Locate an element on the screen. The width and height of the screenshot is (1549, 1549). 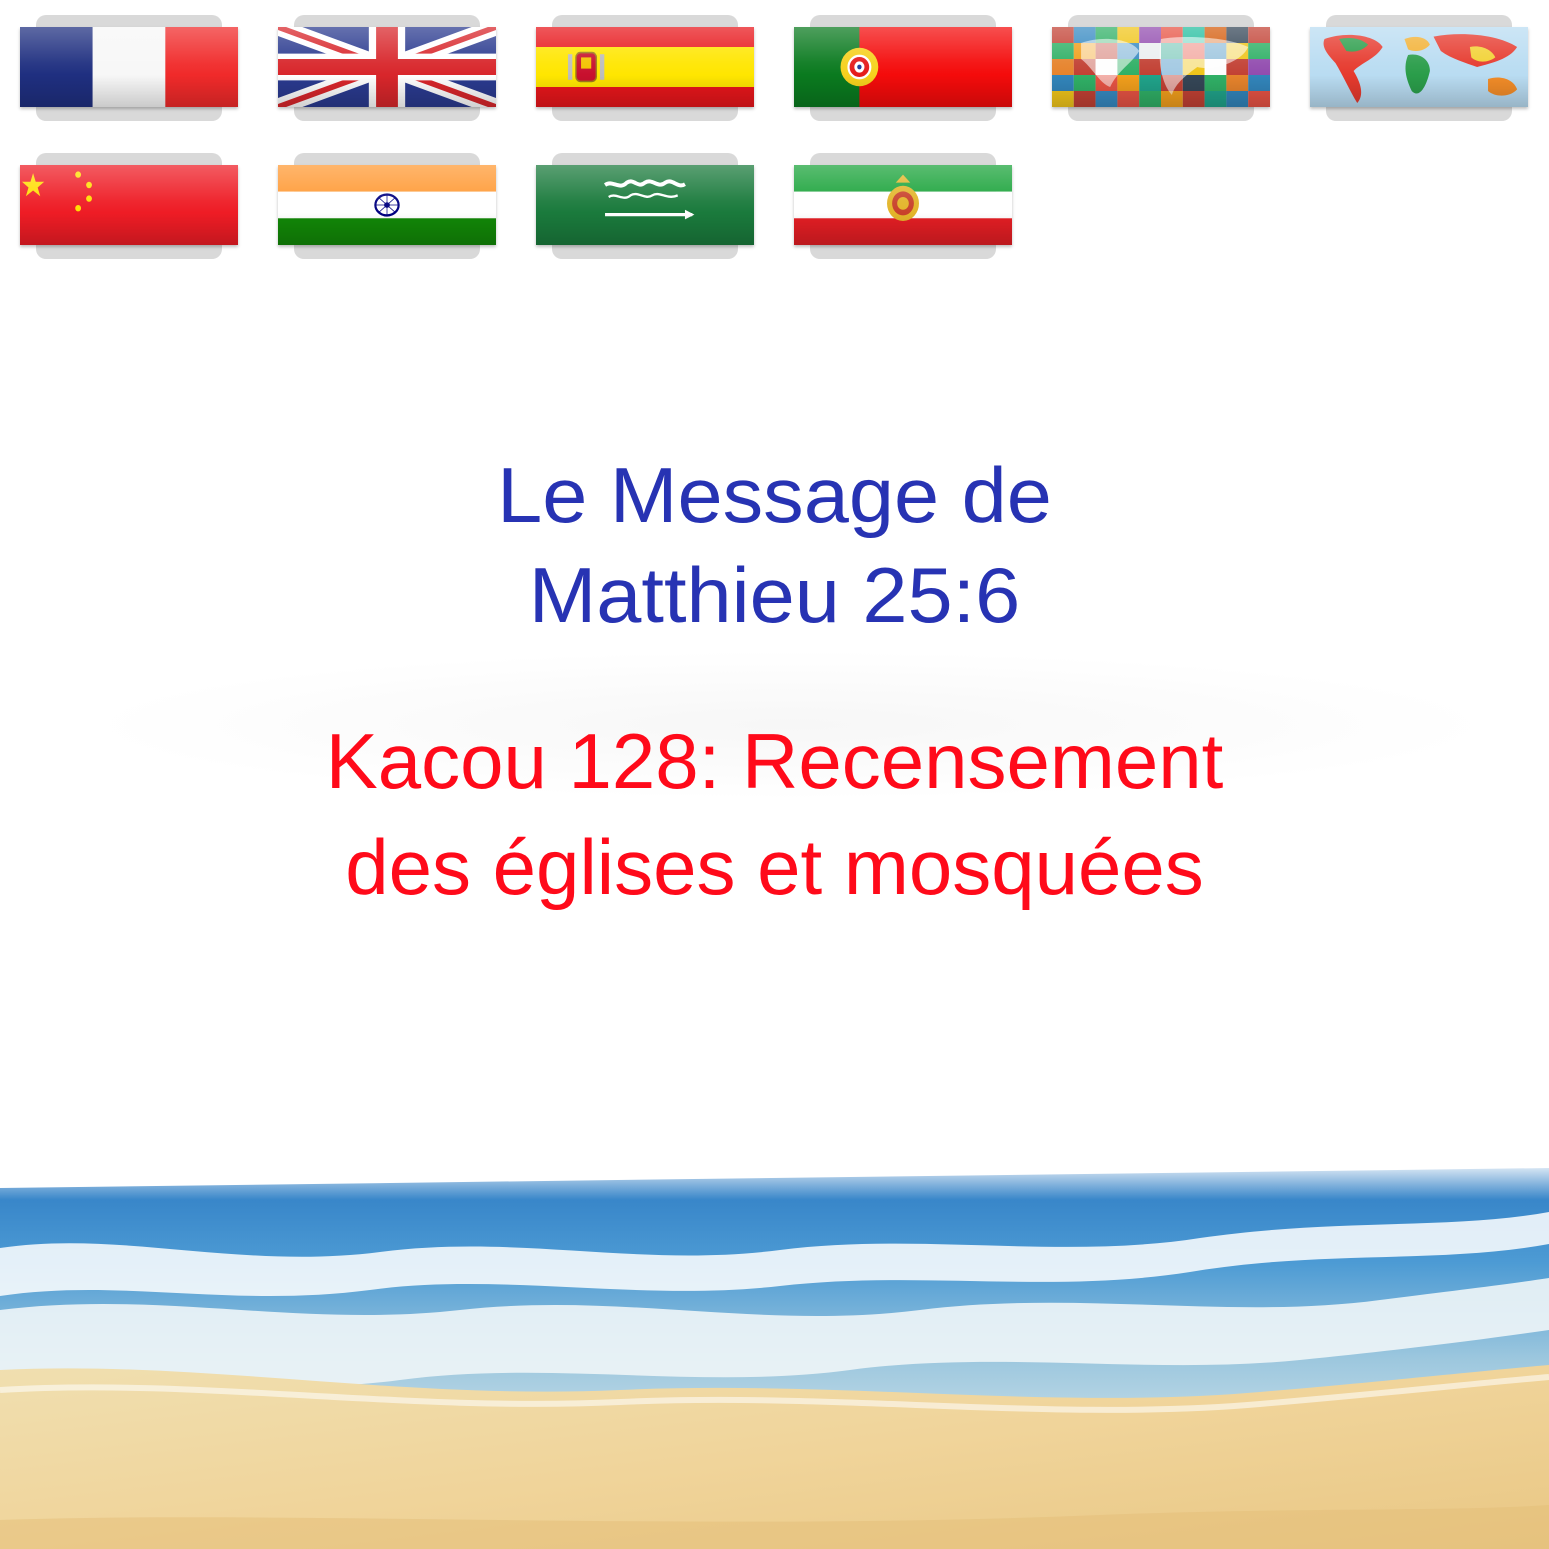
language-button-farsi is located at coordinates (903, 206).